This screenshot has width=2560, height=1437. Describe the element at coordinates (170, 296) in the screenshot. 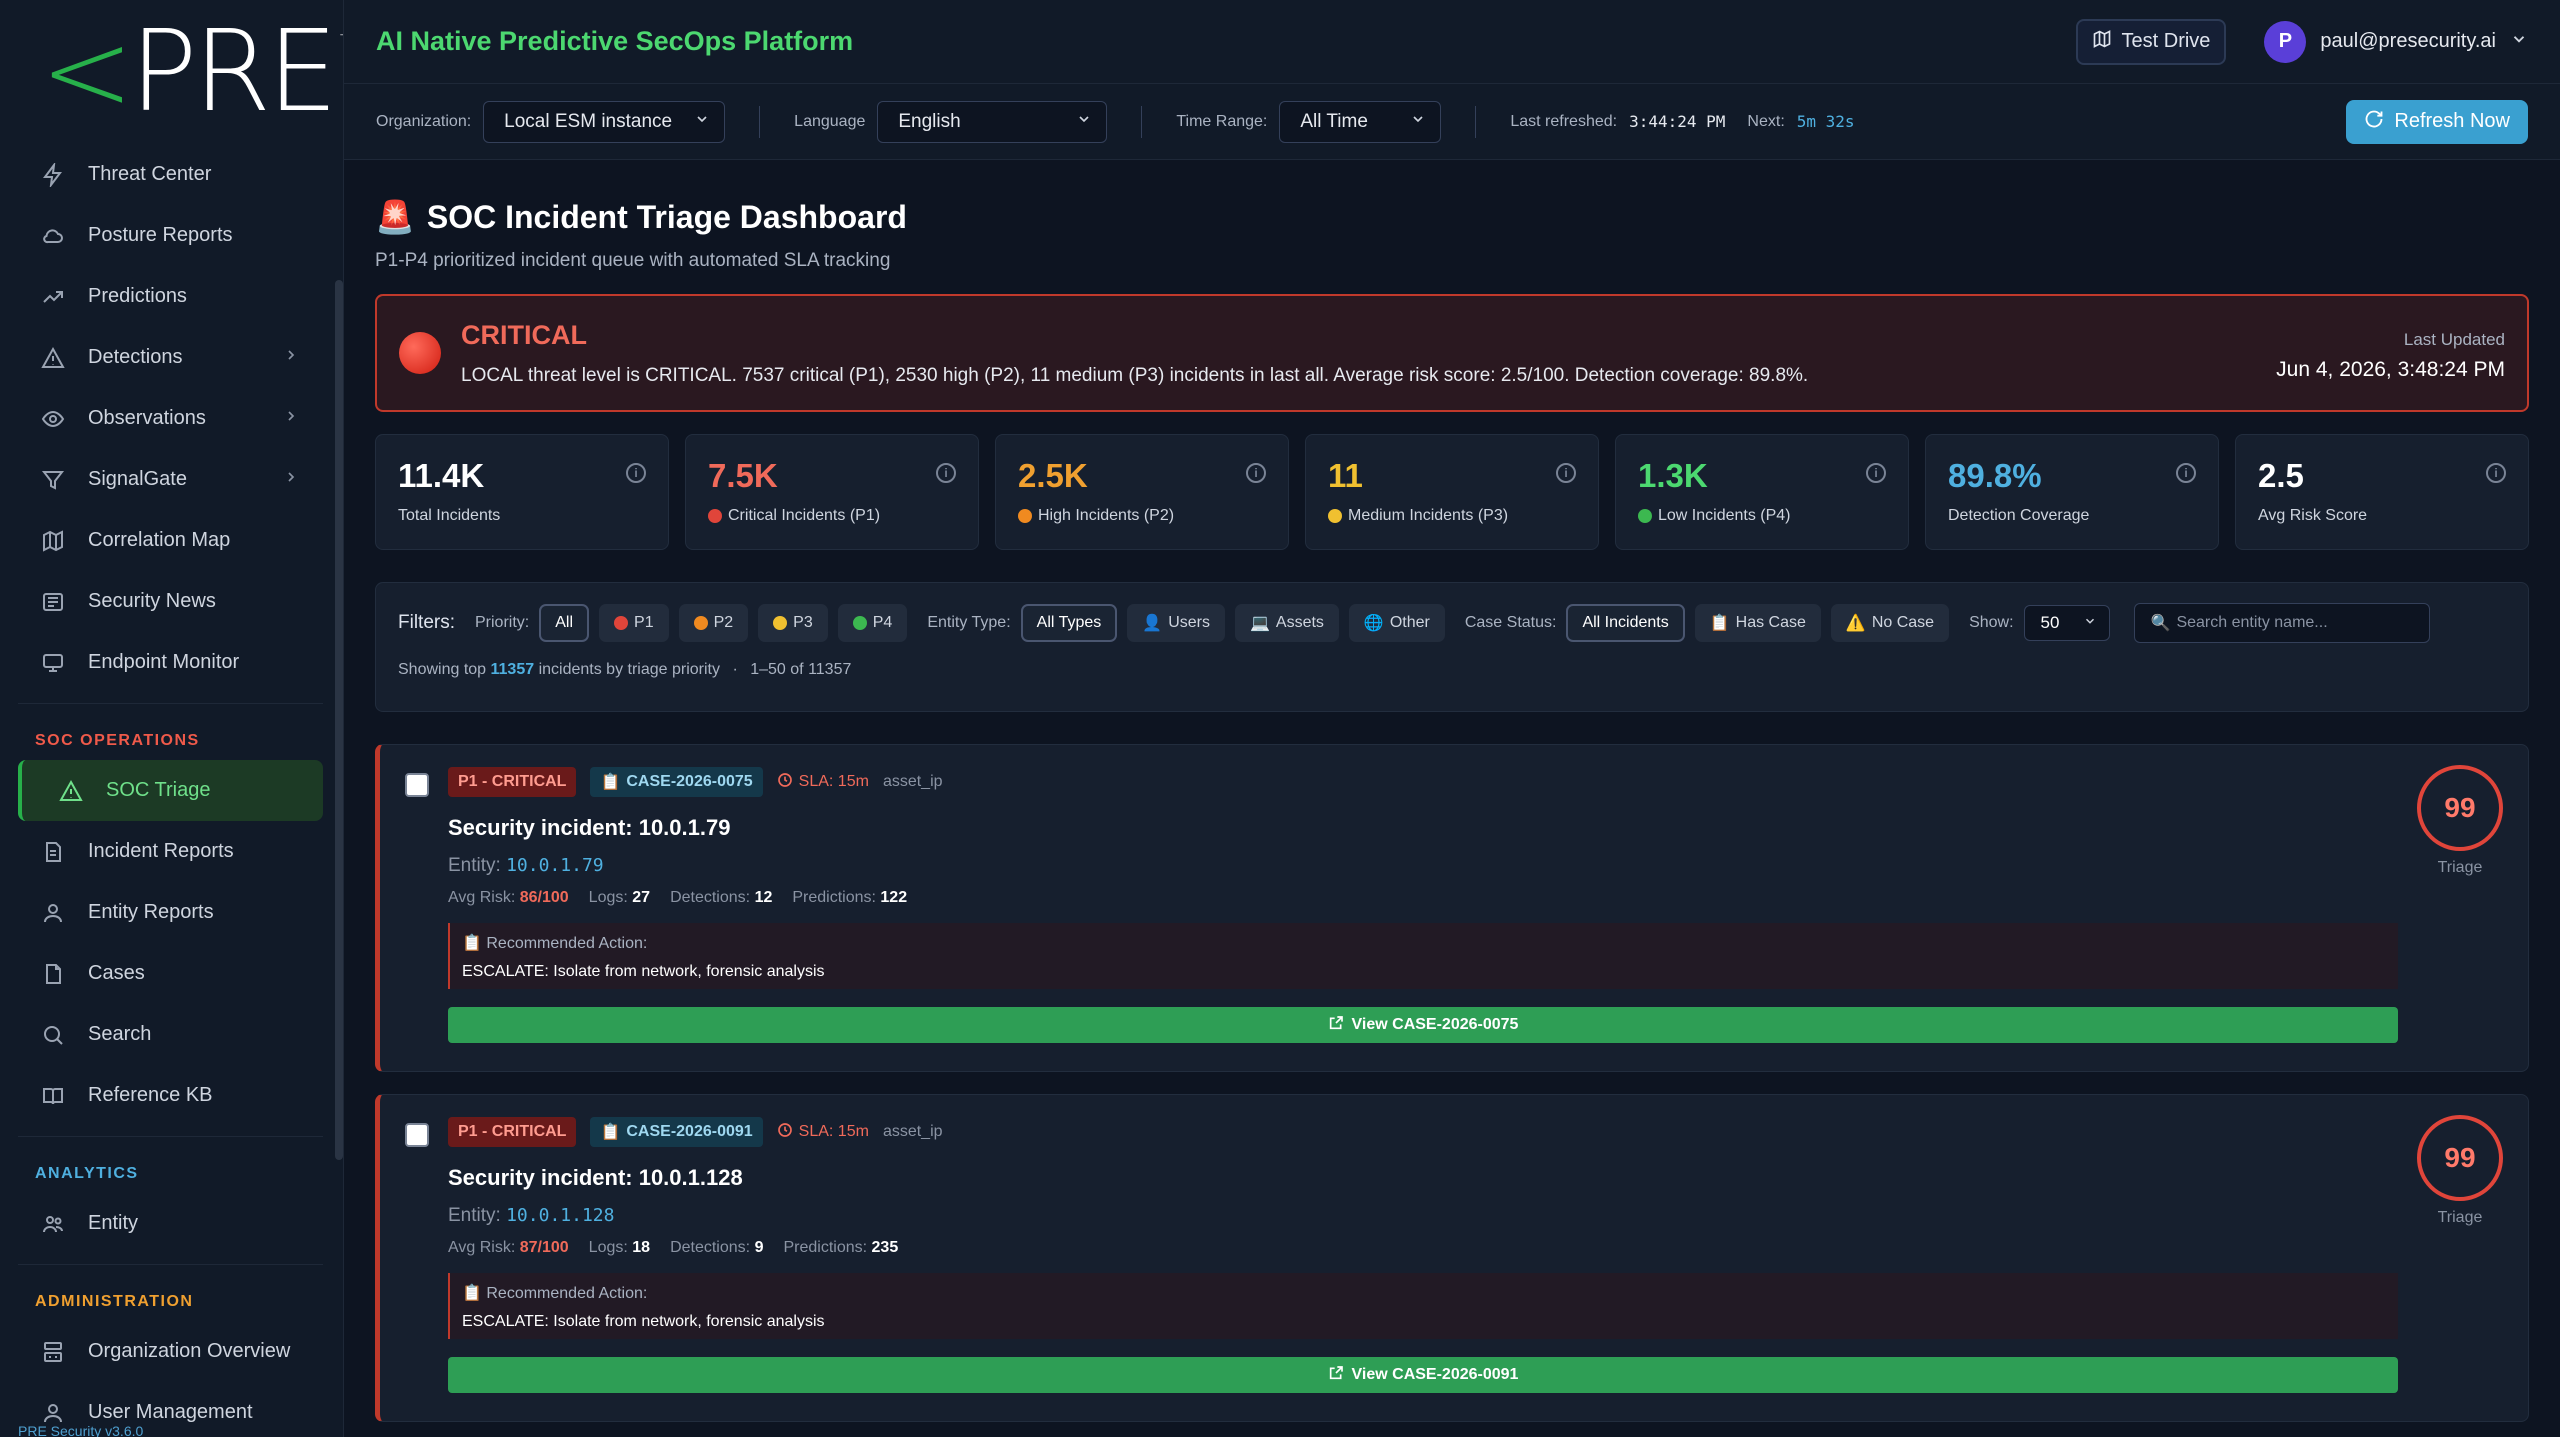

I see `sidebar-item-predictions: Predictions` at that location.